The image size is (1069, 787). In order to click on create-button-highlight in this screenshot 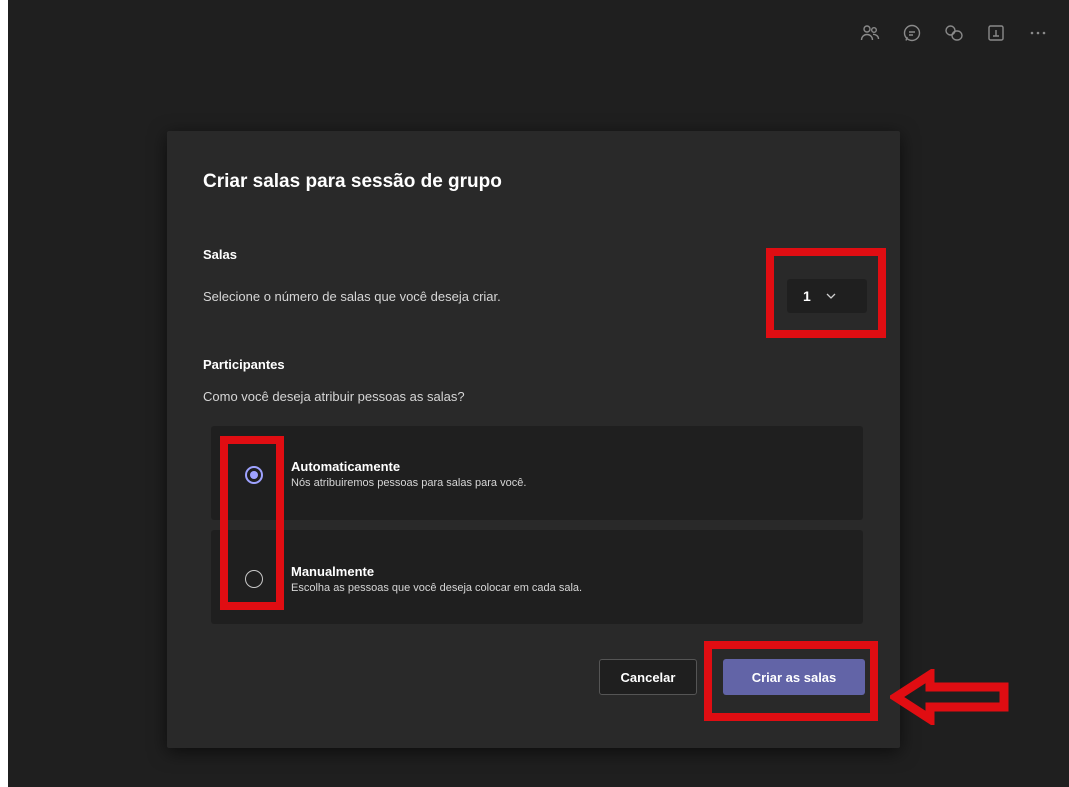, I will do `click(791, 681)`.